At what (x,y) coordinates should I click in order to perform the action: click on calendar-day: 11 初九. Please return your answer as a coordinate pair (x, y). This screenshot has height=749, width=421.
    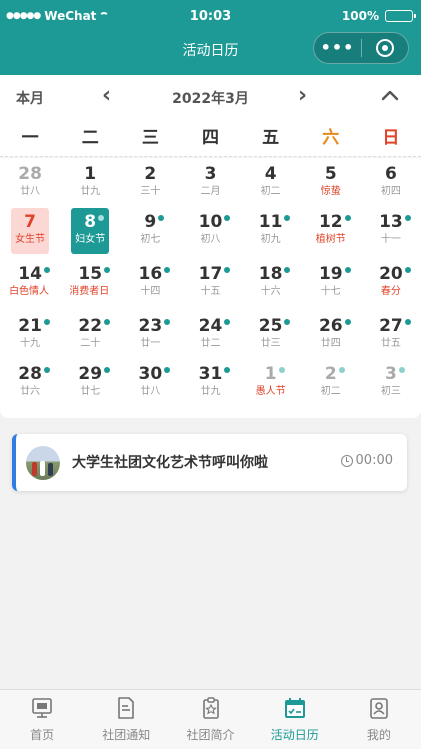
    Looking at the image, I should click on (271, 232).